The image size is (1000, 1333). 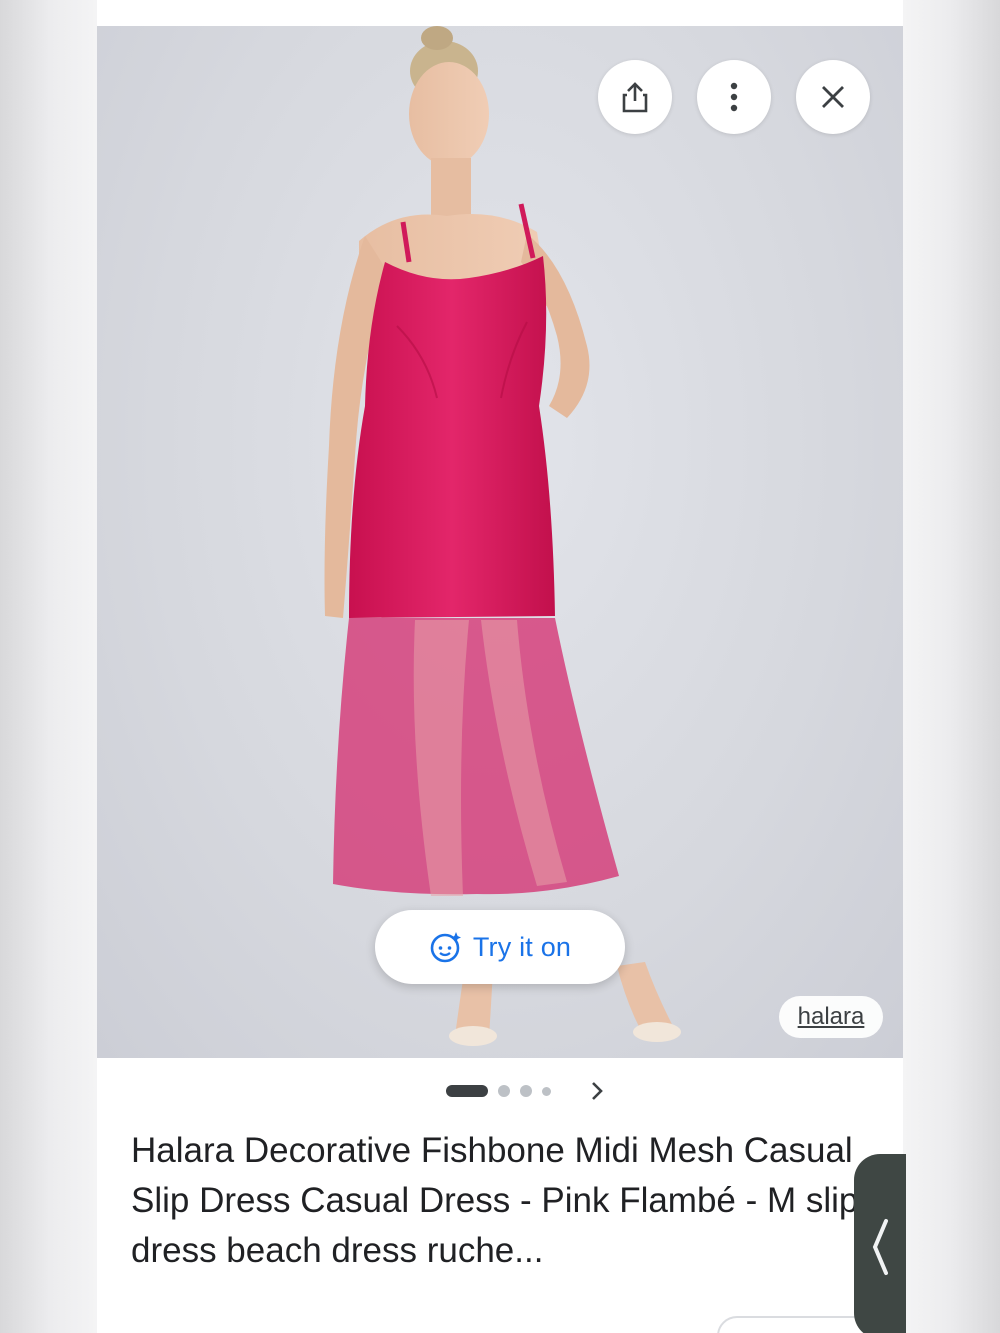 I want to click on source-link: halara, so click(x=831, y=1017).